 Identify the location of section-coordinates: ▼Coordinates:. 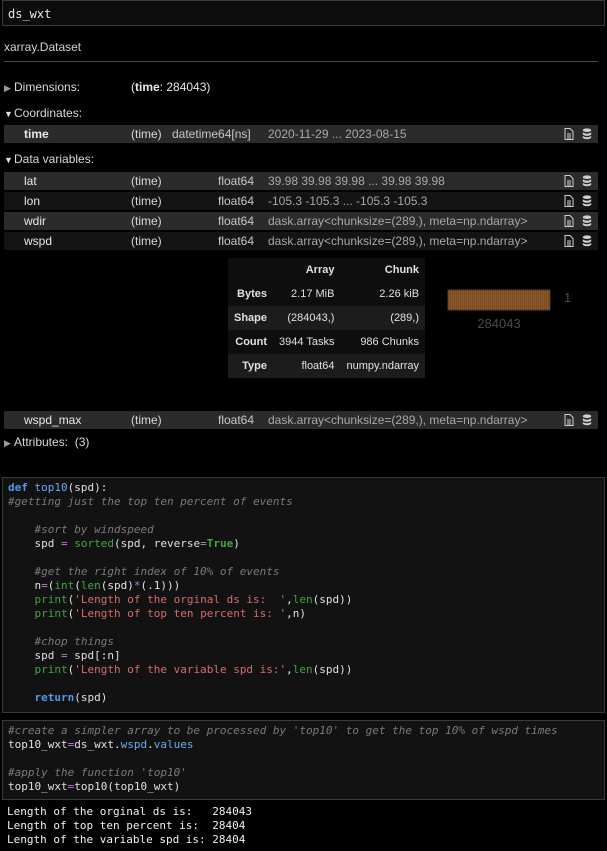
(43, 113).